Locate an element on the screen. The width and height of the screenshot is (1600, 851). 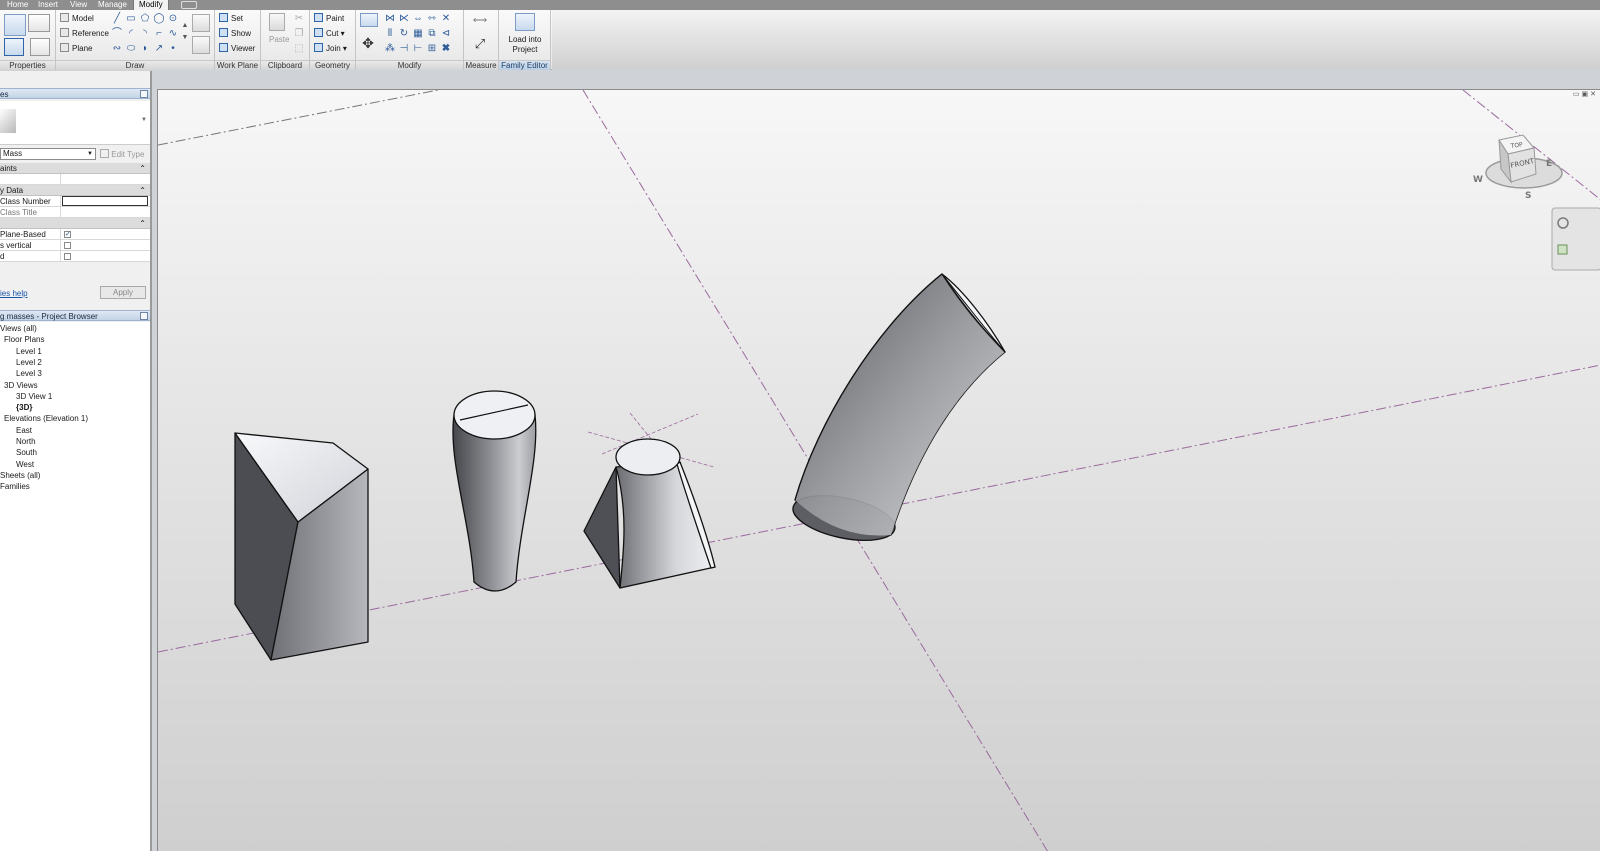
browser-tree-item: East is located at coordinates (24, 430).